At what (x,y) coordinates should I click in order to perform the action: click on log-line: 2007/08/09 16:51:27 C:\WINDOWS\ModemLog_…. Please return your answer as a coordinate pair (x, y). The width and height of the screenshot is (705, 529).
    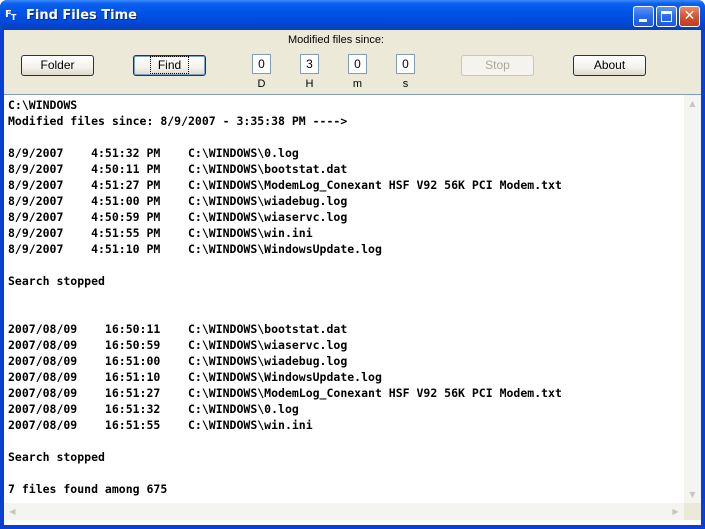
    Looking at the image, I should click on (285, 393).